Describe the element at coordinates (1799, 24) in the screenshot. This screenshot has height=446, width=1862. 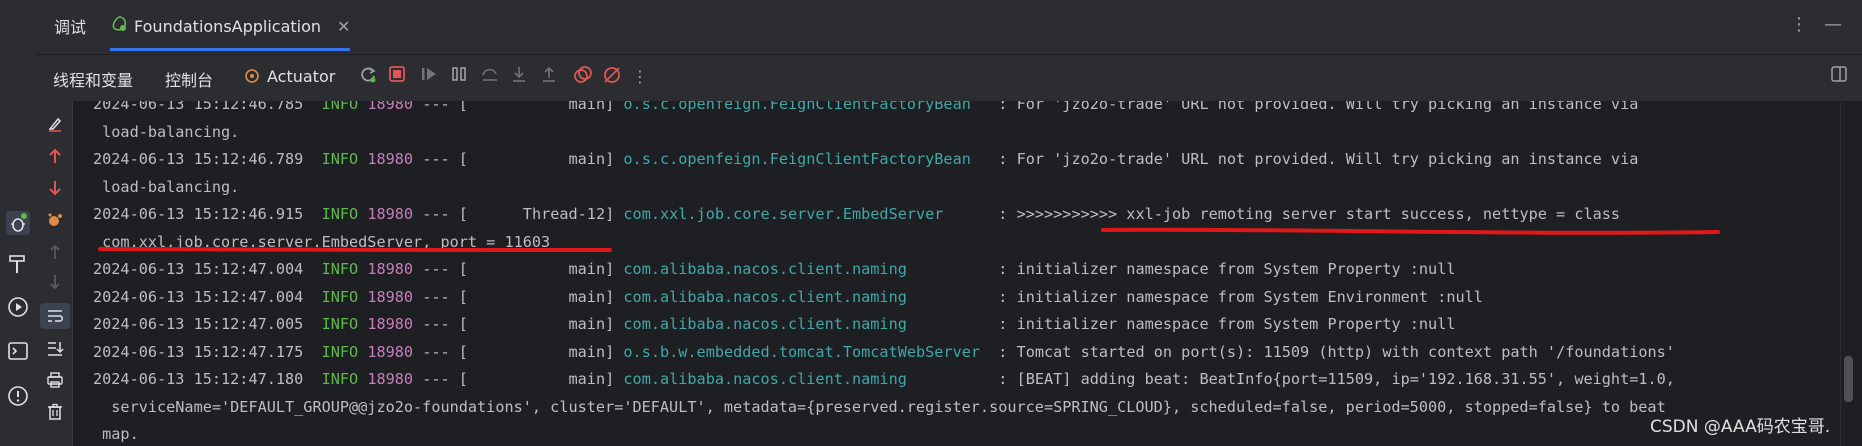
I see `more-options-icon: ⋮` at that location.